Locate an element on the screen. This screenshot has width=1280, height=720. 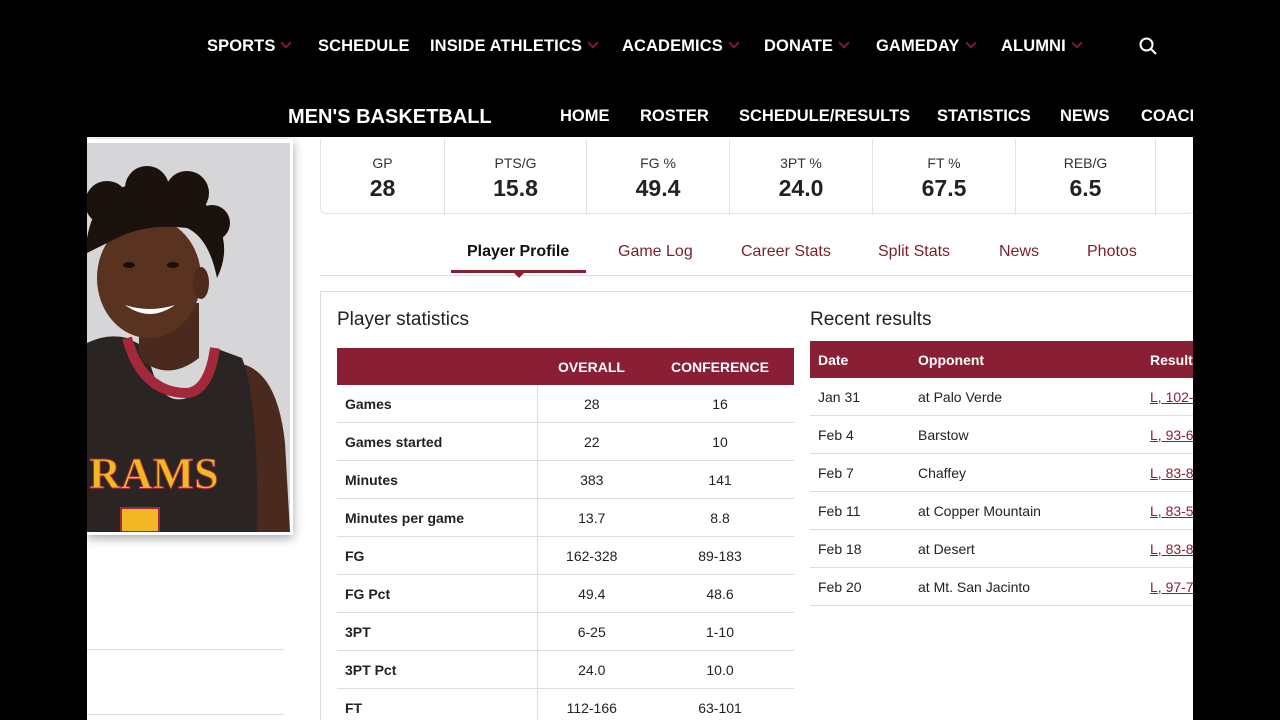
stat-name-cell: FG is located at coordinates (437, 555).